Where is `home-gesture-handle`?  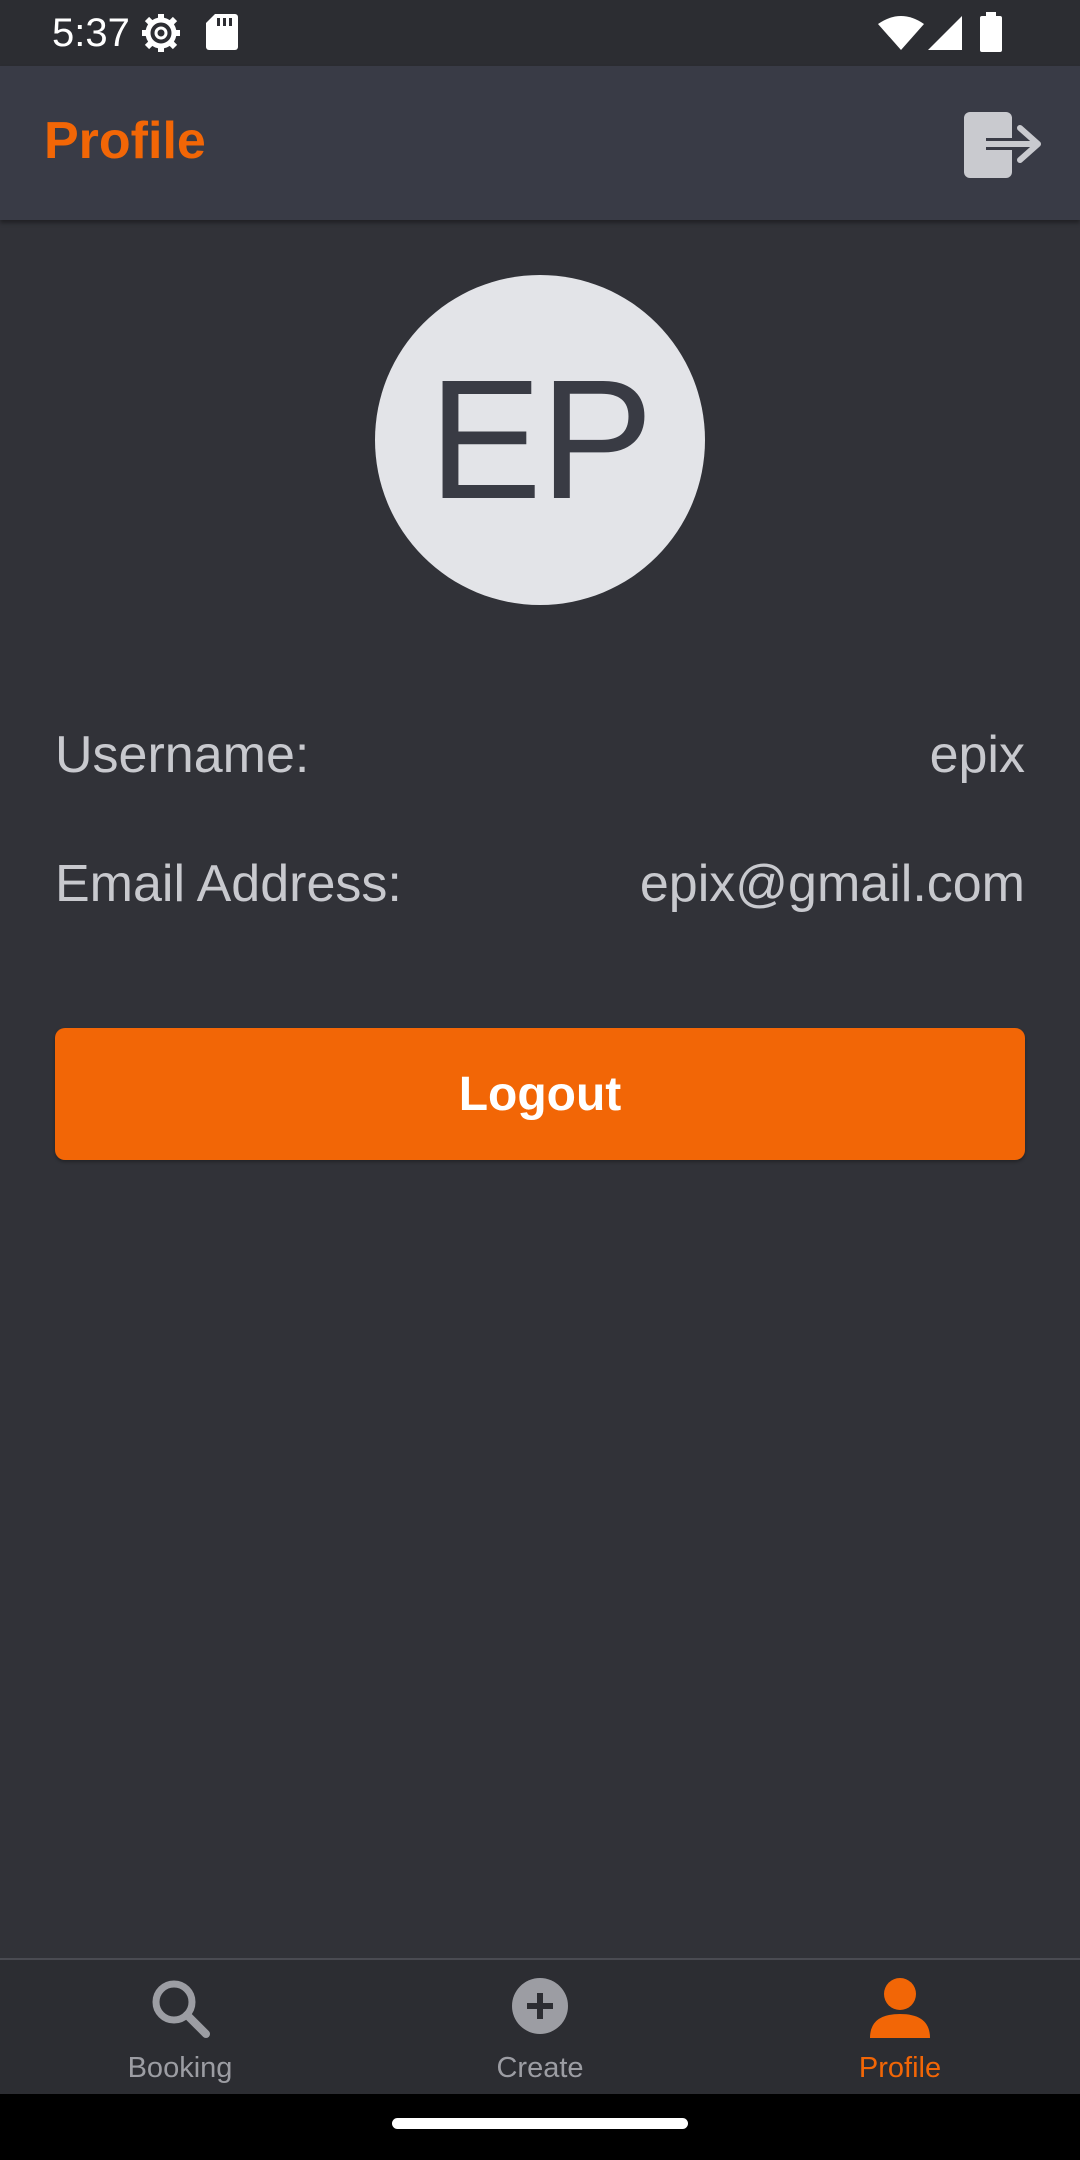
home-gesture-handle is located at coordinates (540, 2123).